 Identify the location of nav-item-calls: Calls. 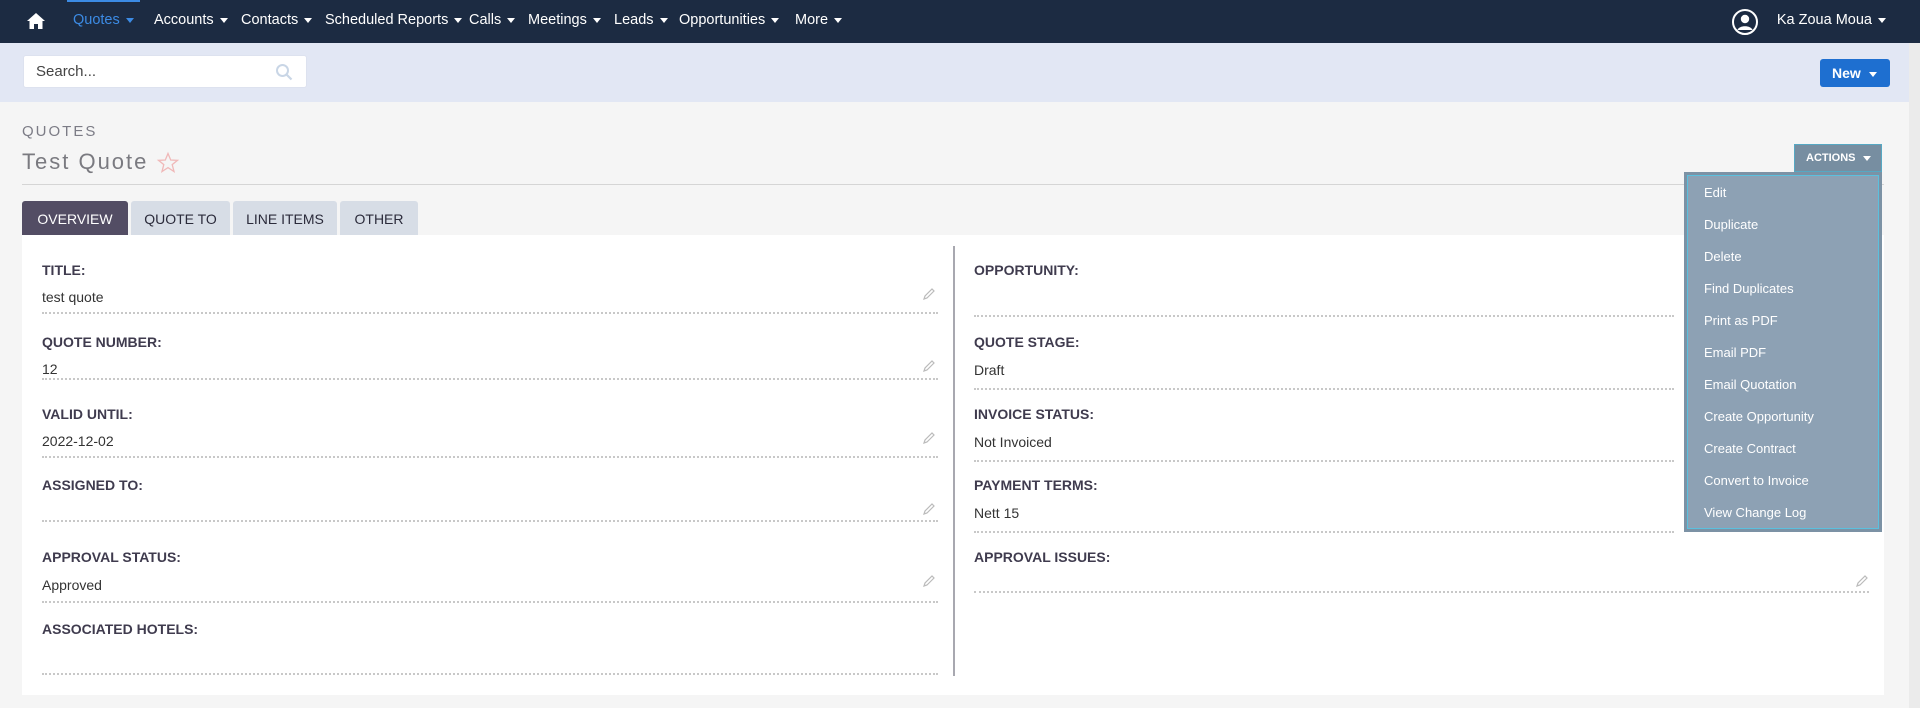
(492, 21).